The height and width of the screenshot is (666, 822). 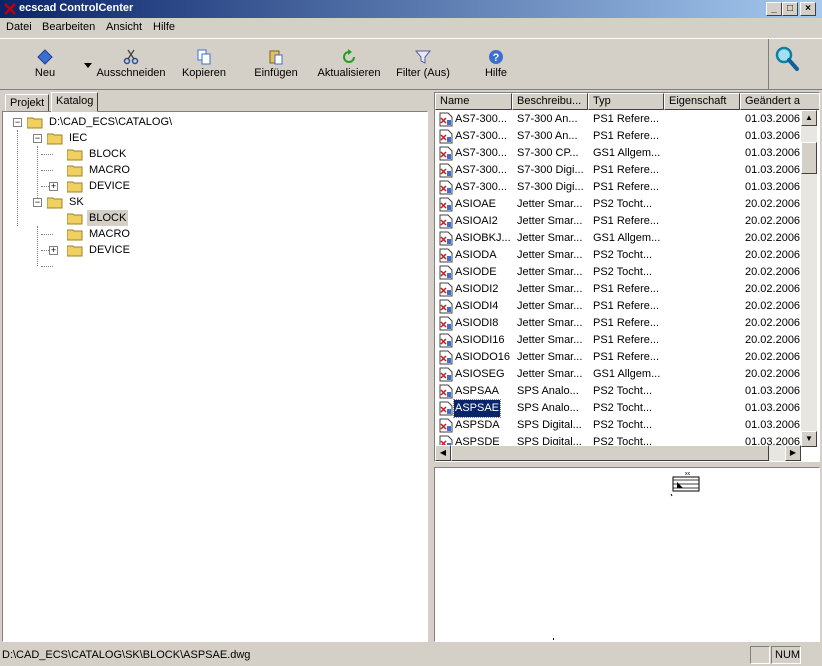 What do you see at coordinates (53, 250) in the screenshot?
I see `expand-sk-device-toggle: +` at bounding box center [53, 250].